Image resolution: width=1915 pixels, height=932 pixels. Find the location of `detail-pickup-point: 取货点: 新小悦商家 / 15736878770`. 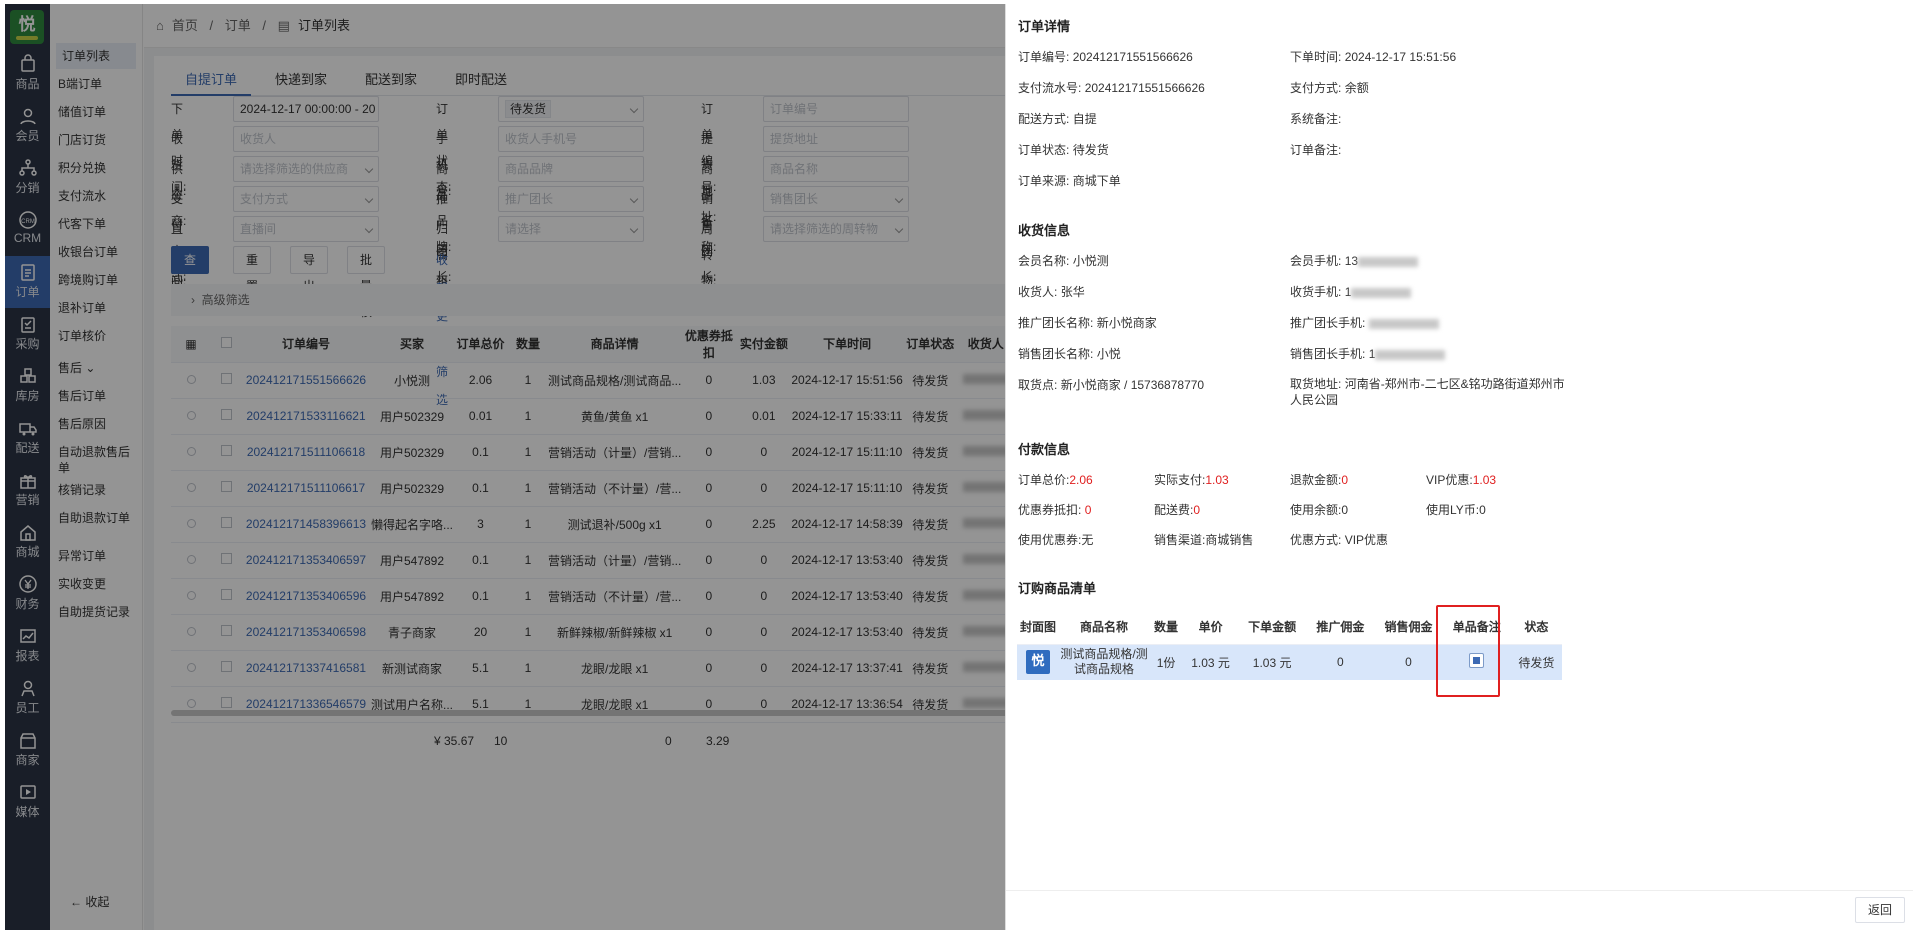

detail-pickup-point: 取货点: 新小悦商家 / 15736878770 is located at coordinates (1111, 385).